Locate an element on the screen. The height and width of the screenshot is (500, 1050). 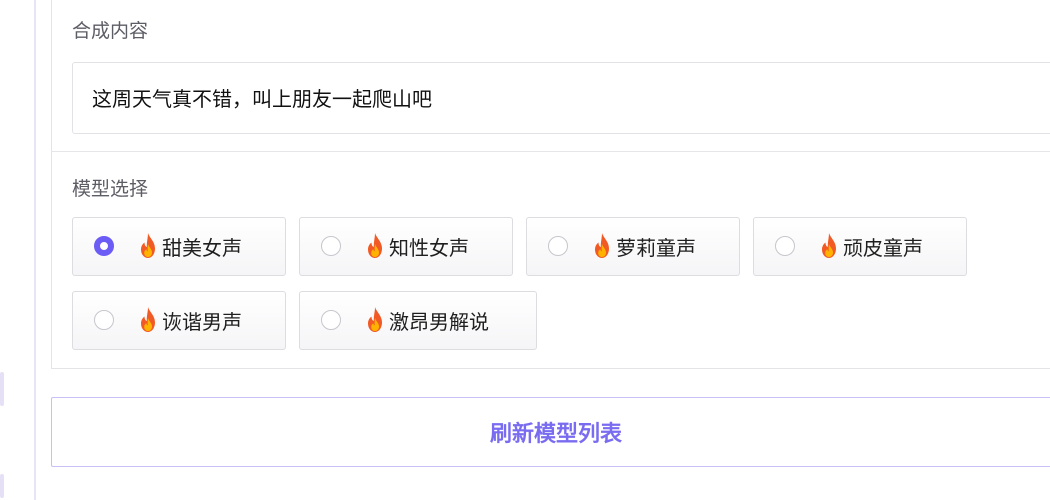
synthesis-label: 合成内容 is located at coordinates (110, 31).